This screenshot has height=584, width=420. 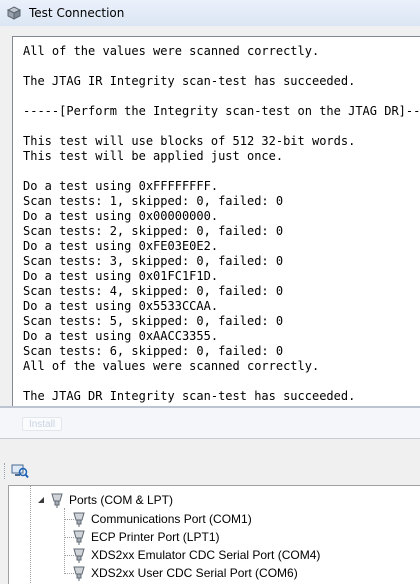 I want to click on console-line: Do a test using 0xAACC3355., so click(x=121, y=336).